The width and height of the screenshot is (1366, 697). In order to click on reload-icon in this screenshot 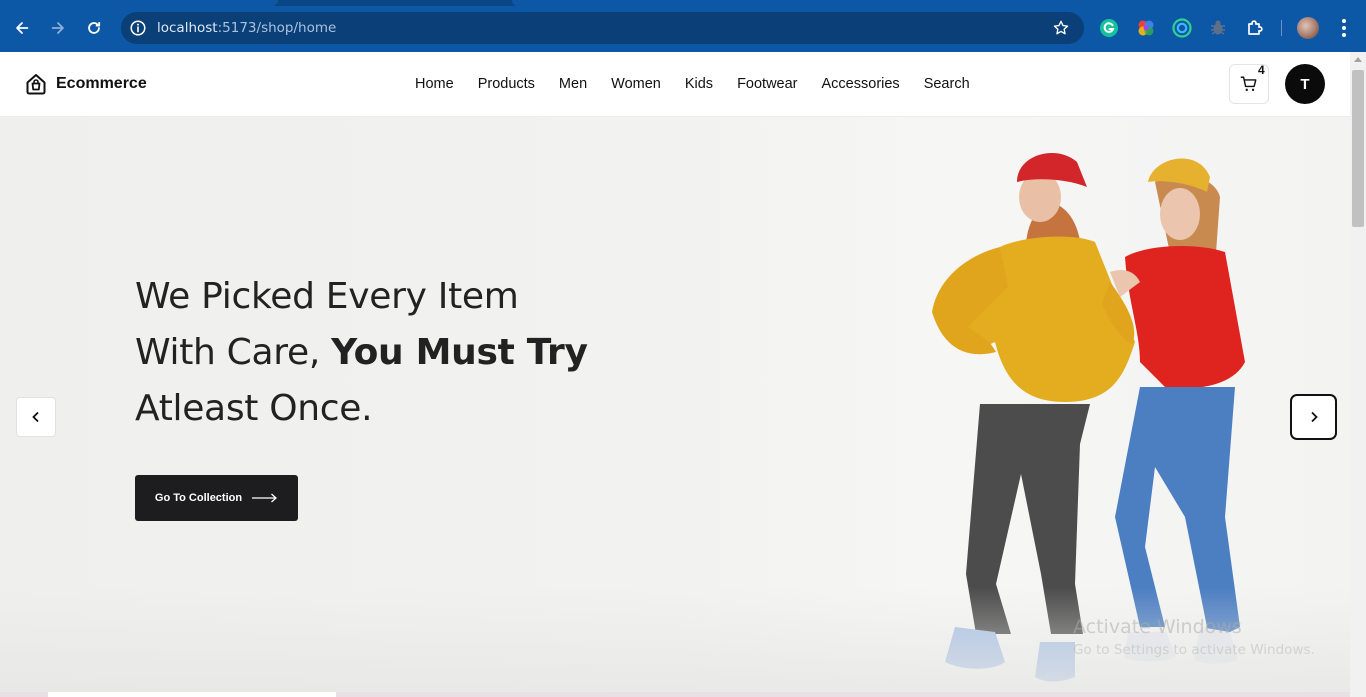, I will do `click(94, 28)`.